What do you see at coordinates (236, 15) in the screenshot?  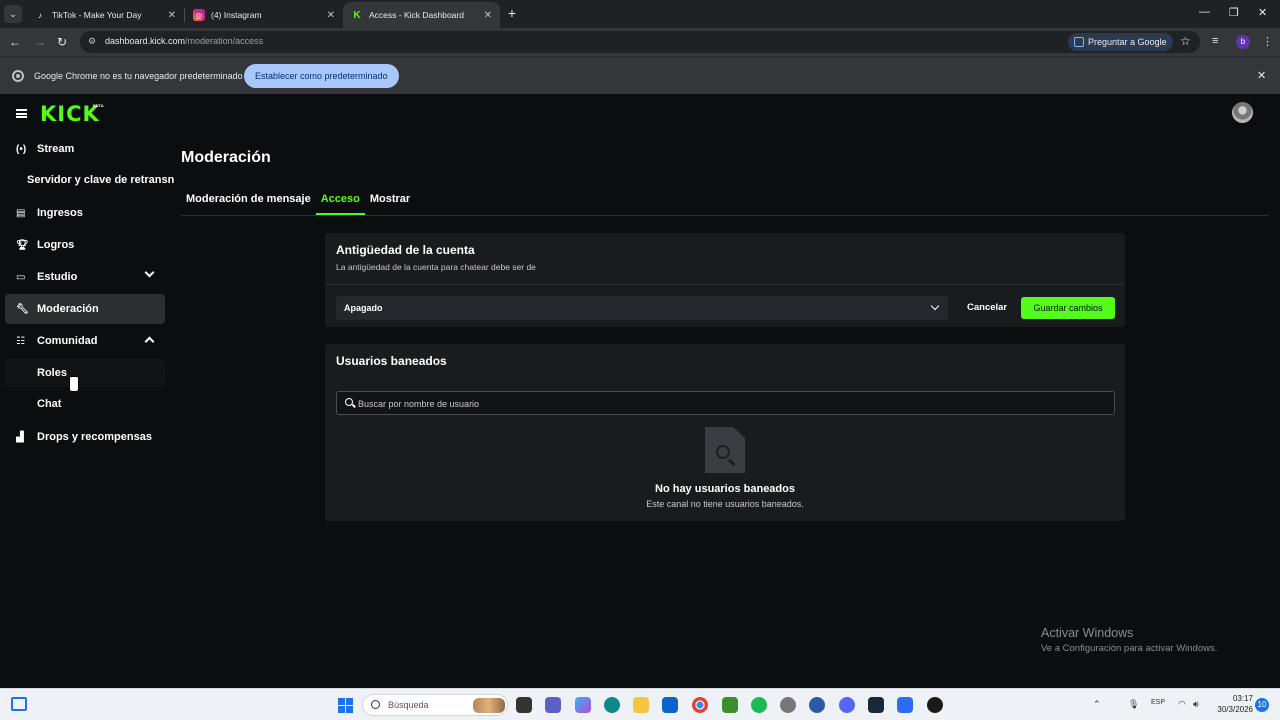 I see `tab-title: (4) Instagram` at bounding box center [236, 15].